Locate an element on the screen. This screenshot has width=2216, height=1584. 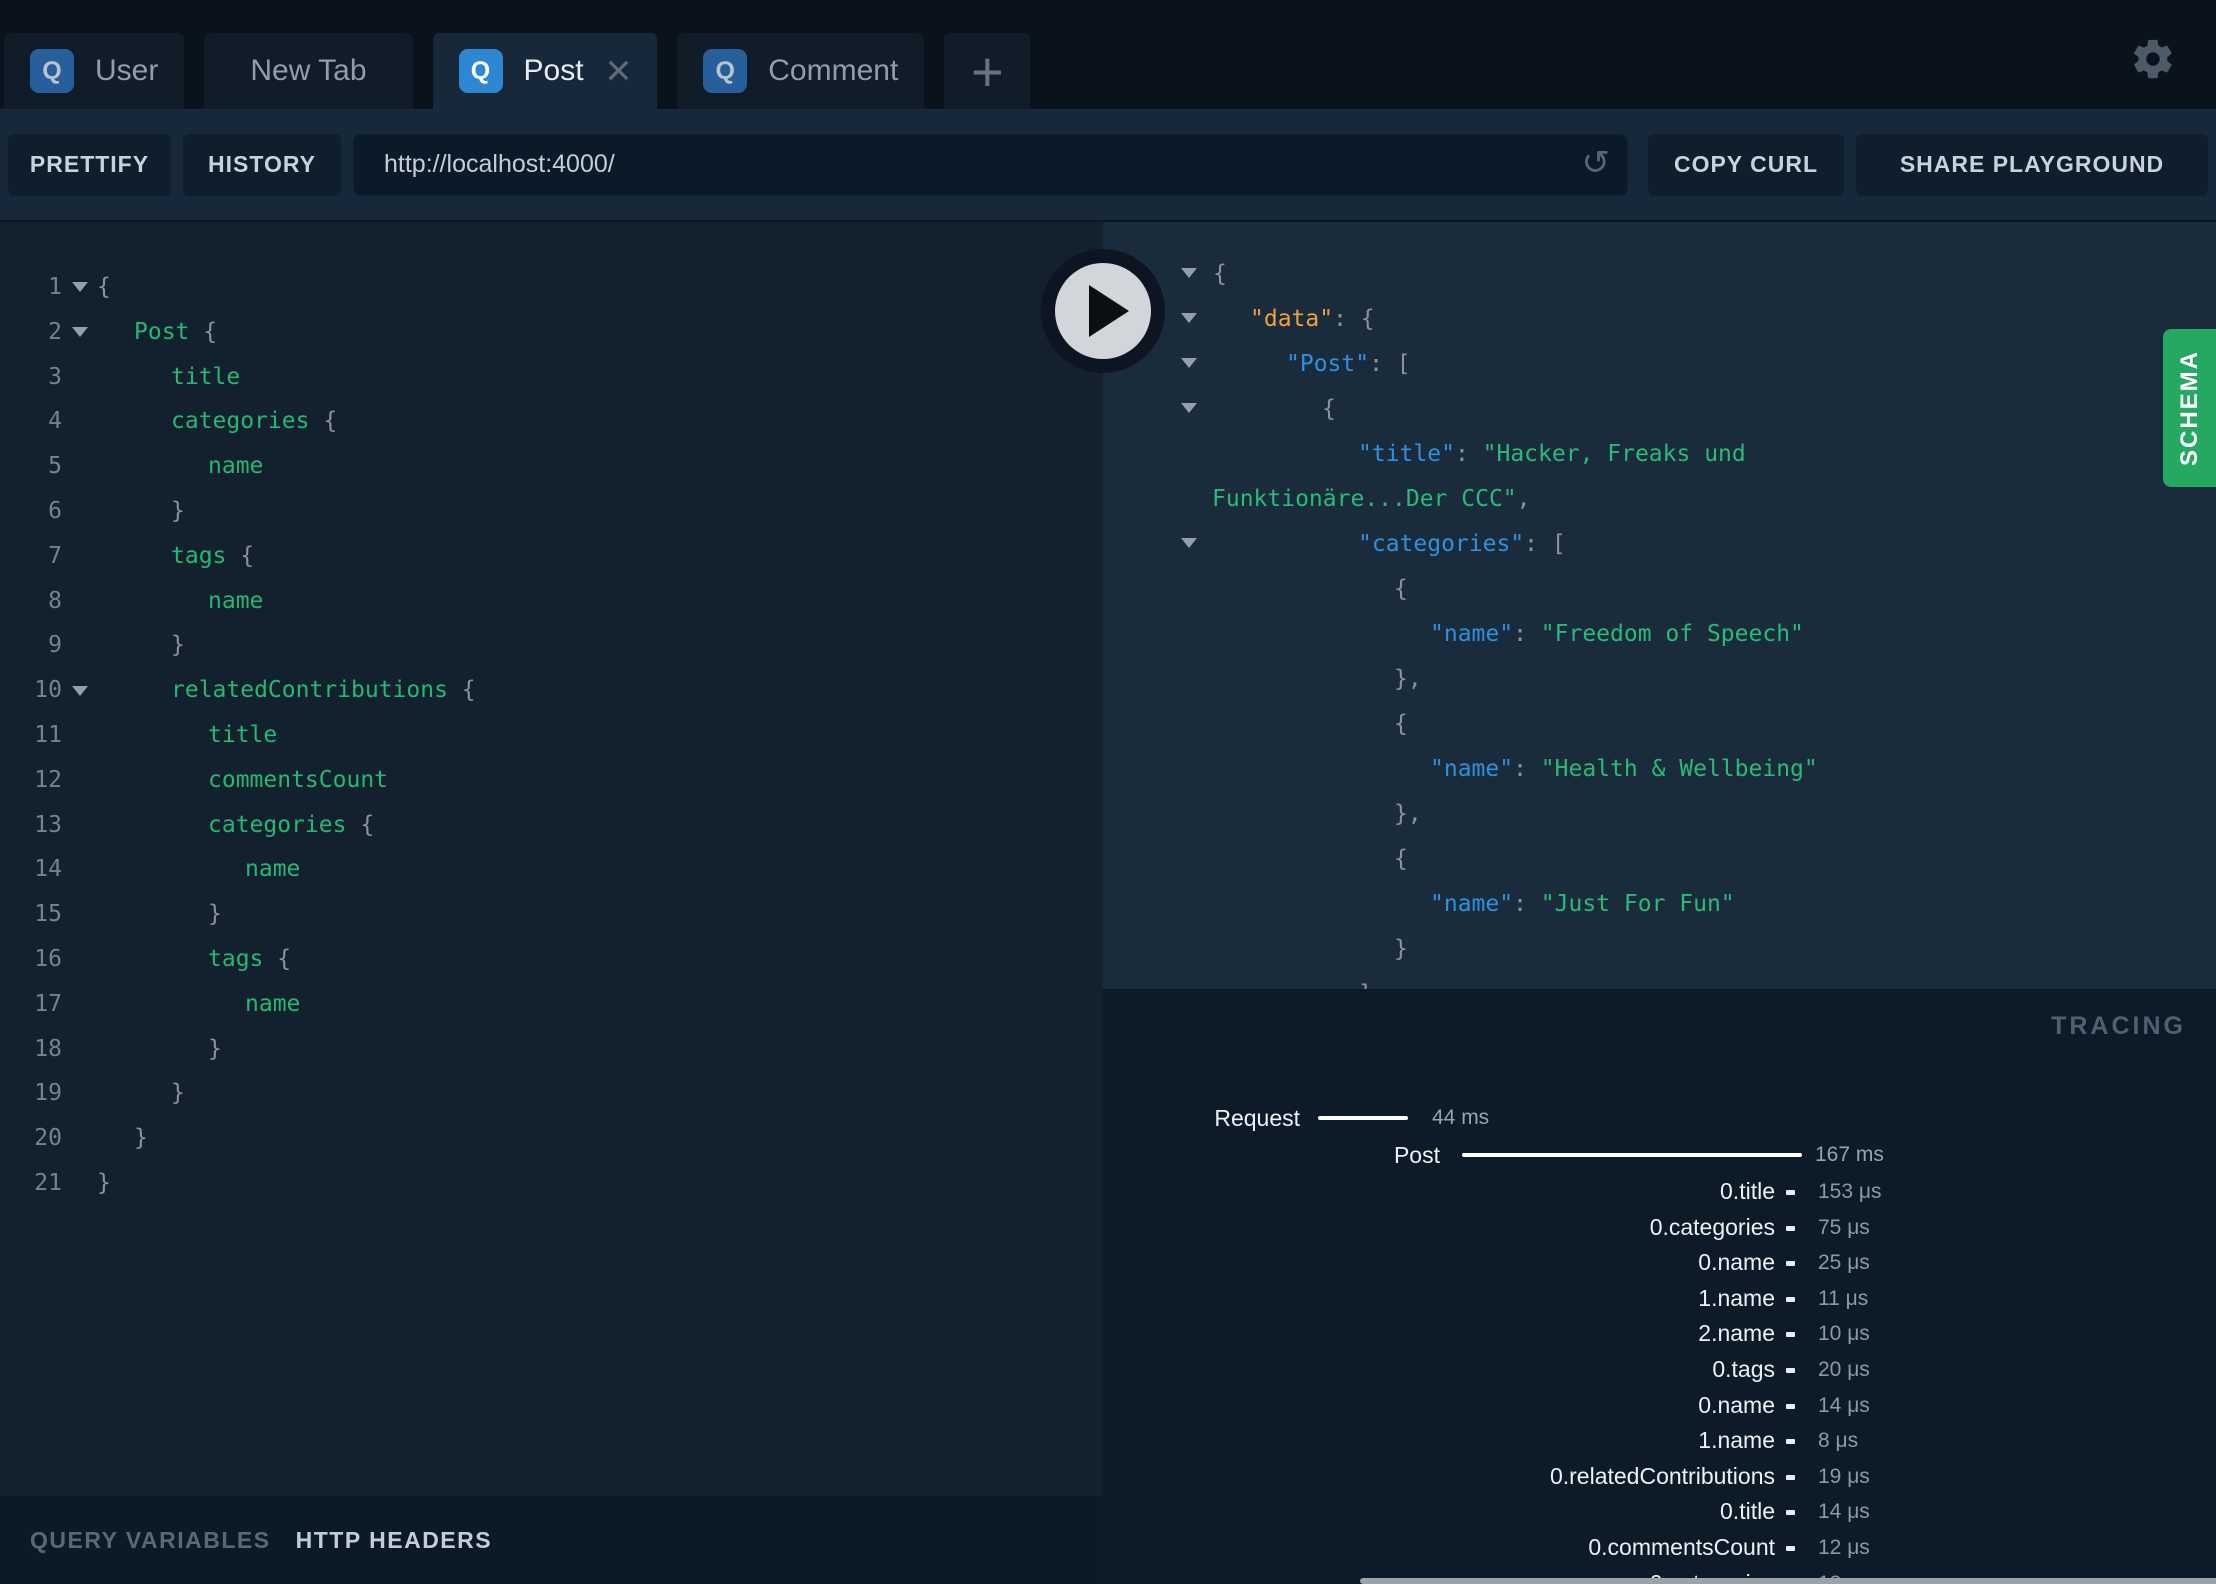
close-tab-icon: × is located at coordinates (619, 71).